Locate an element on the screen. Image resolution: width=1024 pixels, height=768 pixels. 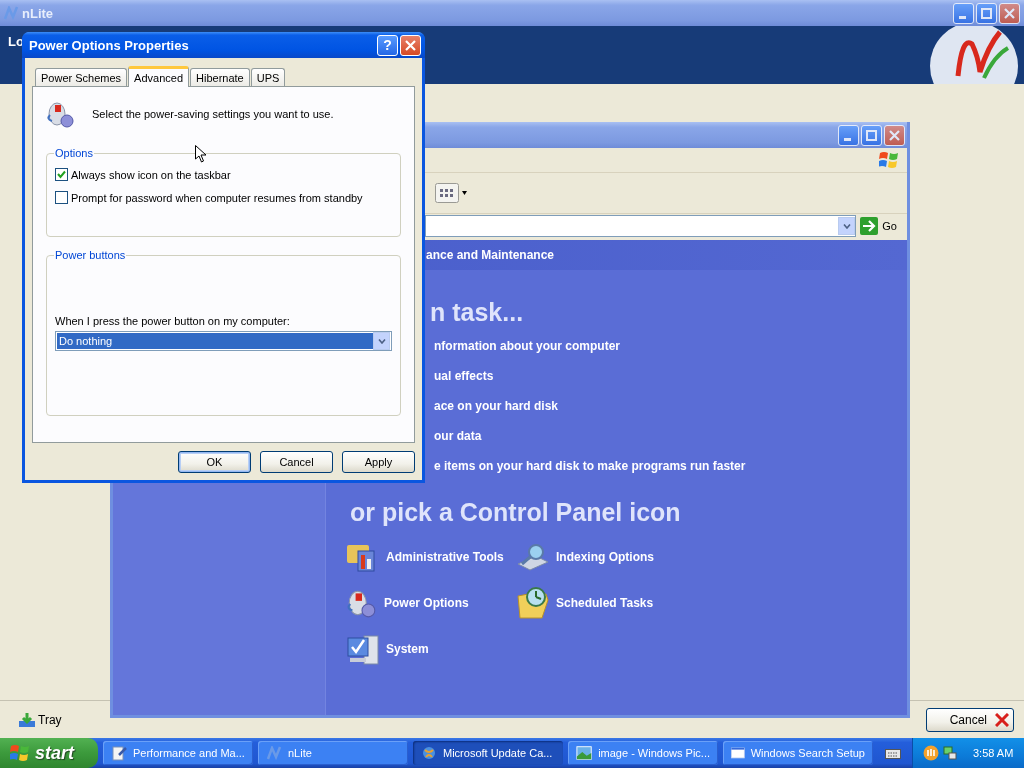
dialog-title: Power Options Properties is located at coordinates (109, 45).